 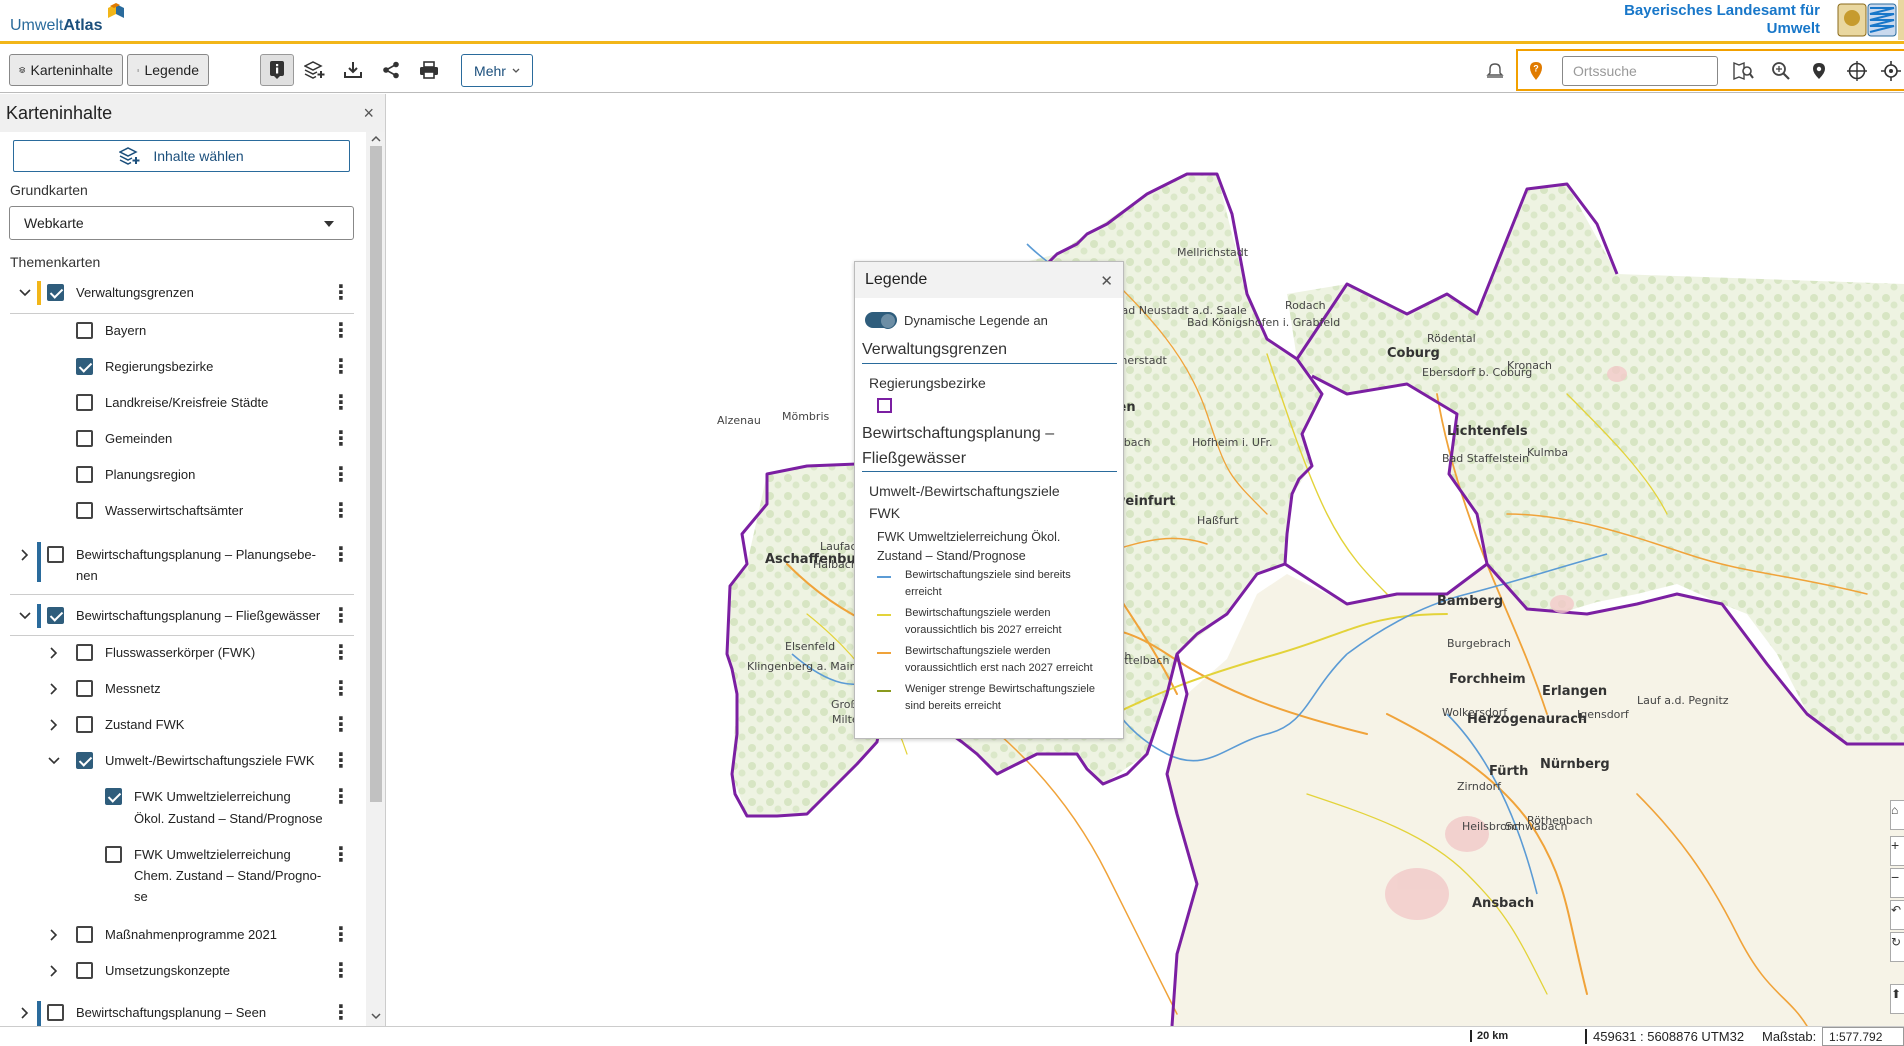 I want to click on print-button, so click(x=429, y=70).